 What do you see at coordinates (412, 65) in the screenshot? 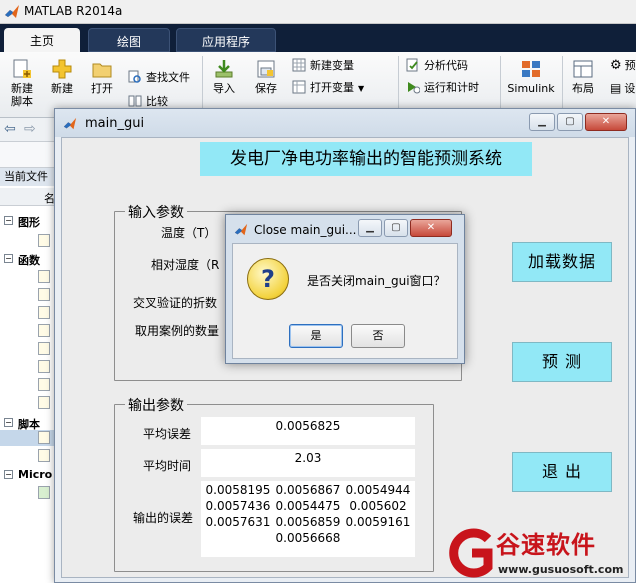
I see `analyze-code-icon` at bounding box center [412, 65].